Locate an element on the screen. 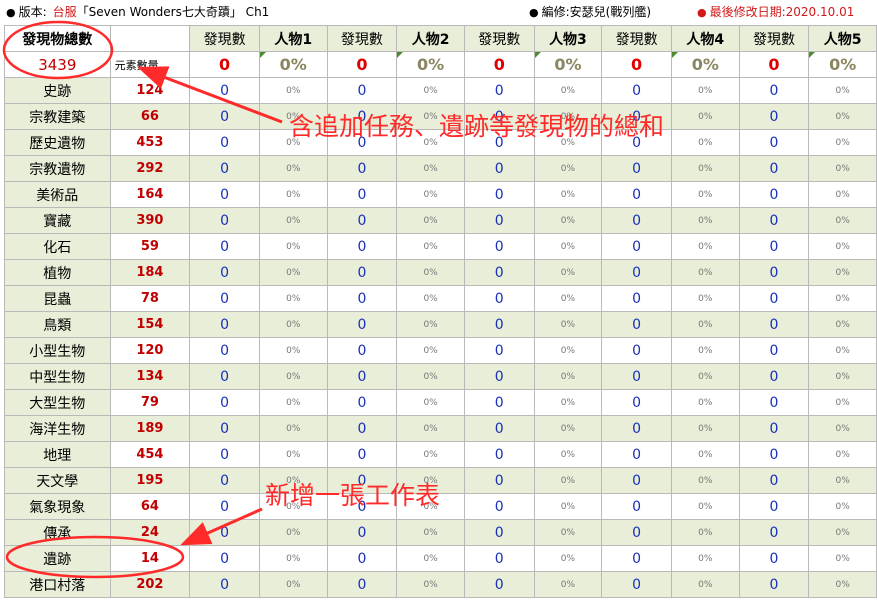 This screenshot has height=602, width=877. category-count-cell: 120 is located at coordinates (150, 350).